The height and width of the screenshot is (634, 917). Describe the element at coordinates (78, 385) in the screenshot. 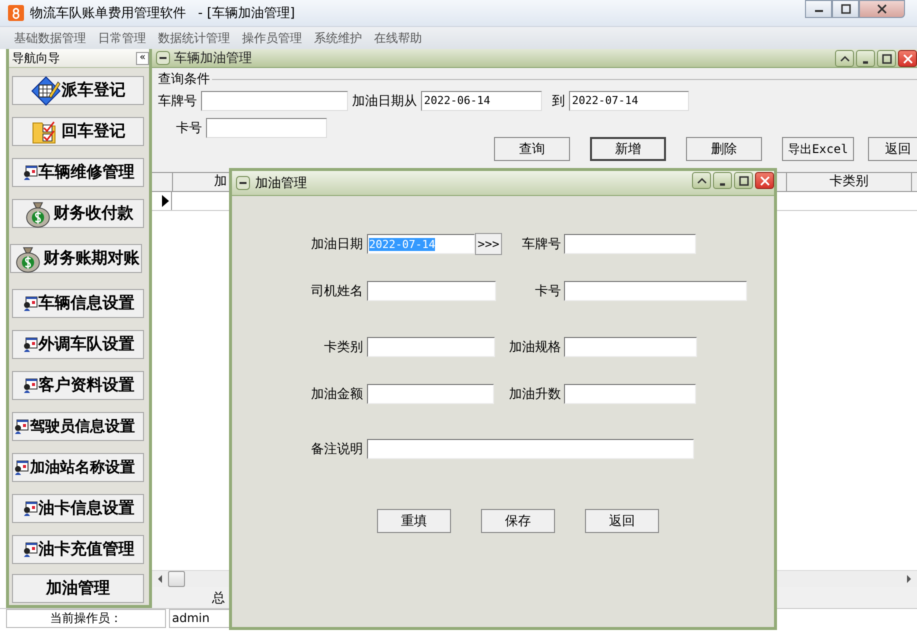

I see `nav-button: 客户资料设置` at that location.